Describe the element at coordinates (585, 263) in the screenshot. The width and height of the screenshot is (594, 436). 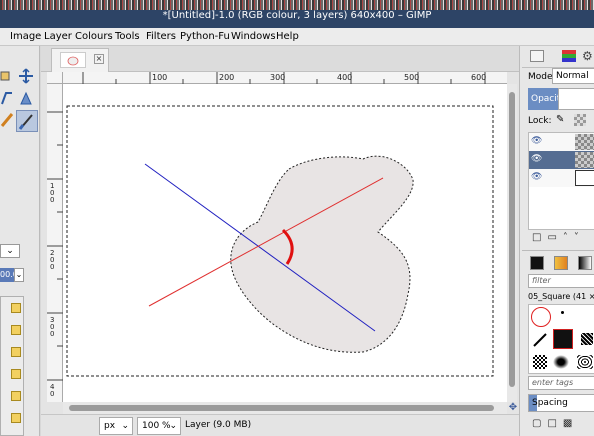
I see `gradients-tab-icon` at that location.